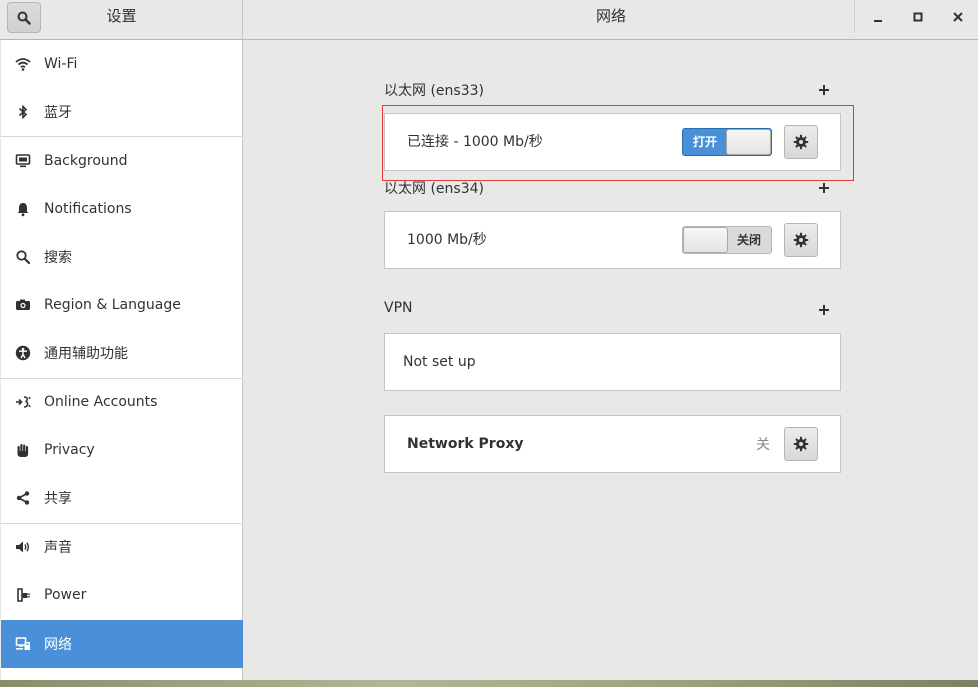 This screenshot has width=978, height=687. I want to click on sidebar-item-accessibility: 通用辅助功能, so click(122, 353).